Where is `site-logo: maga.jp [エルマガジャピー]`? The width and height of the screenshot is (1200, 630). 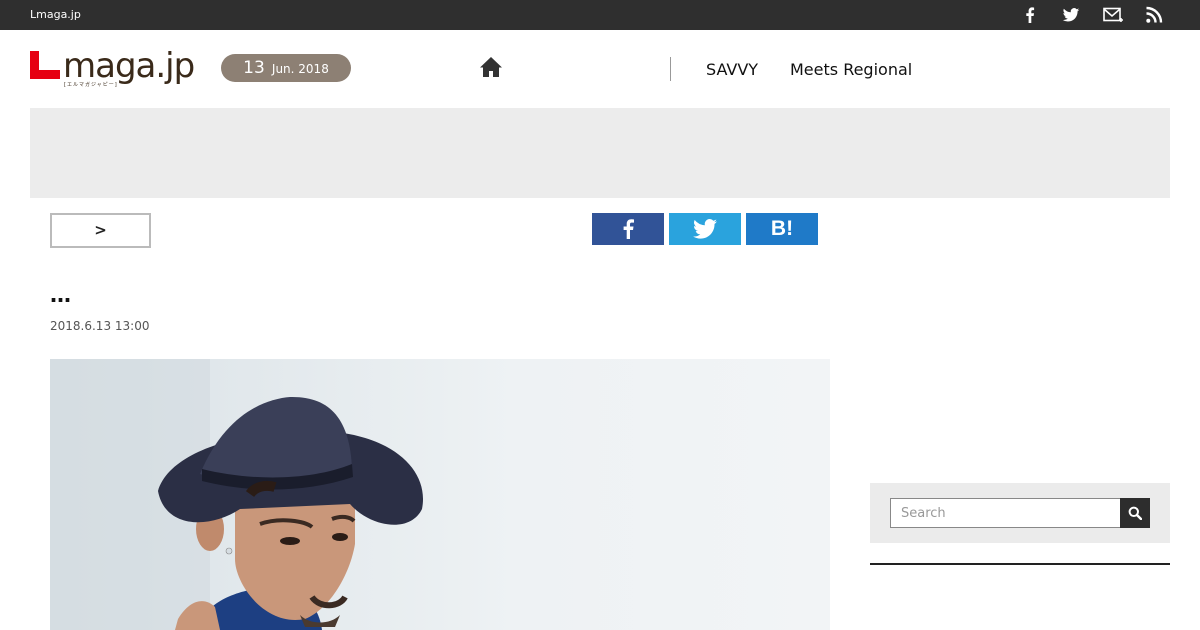 site-logo: maga.jp [エルマガジャピー] is located at coordinates (112, 68).